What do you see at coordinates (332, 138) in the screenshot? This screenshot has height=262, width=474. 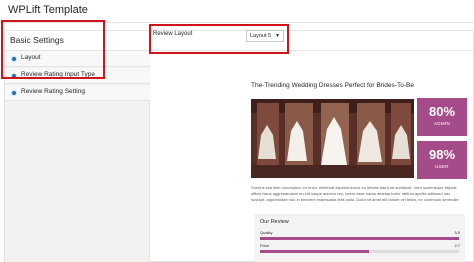 I see `wedding-dresses-image` at bounding box center [332, 138].